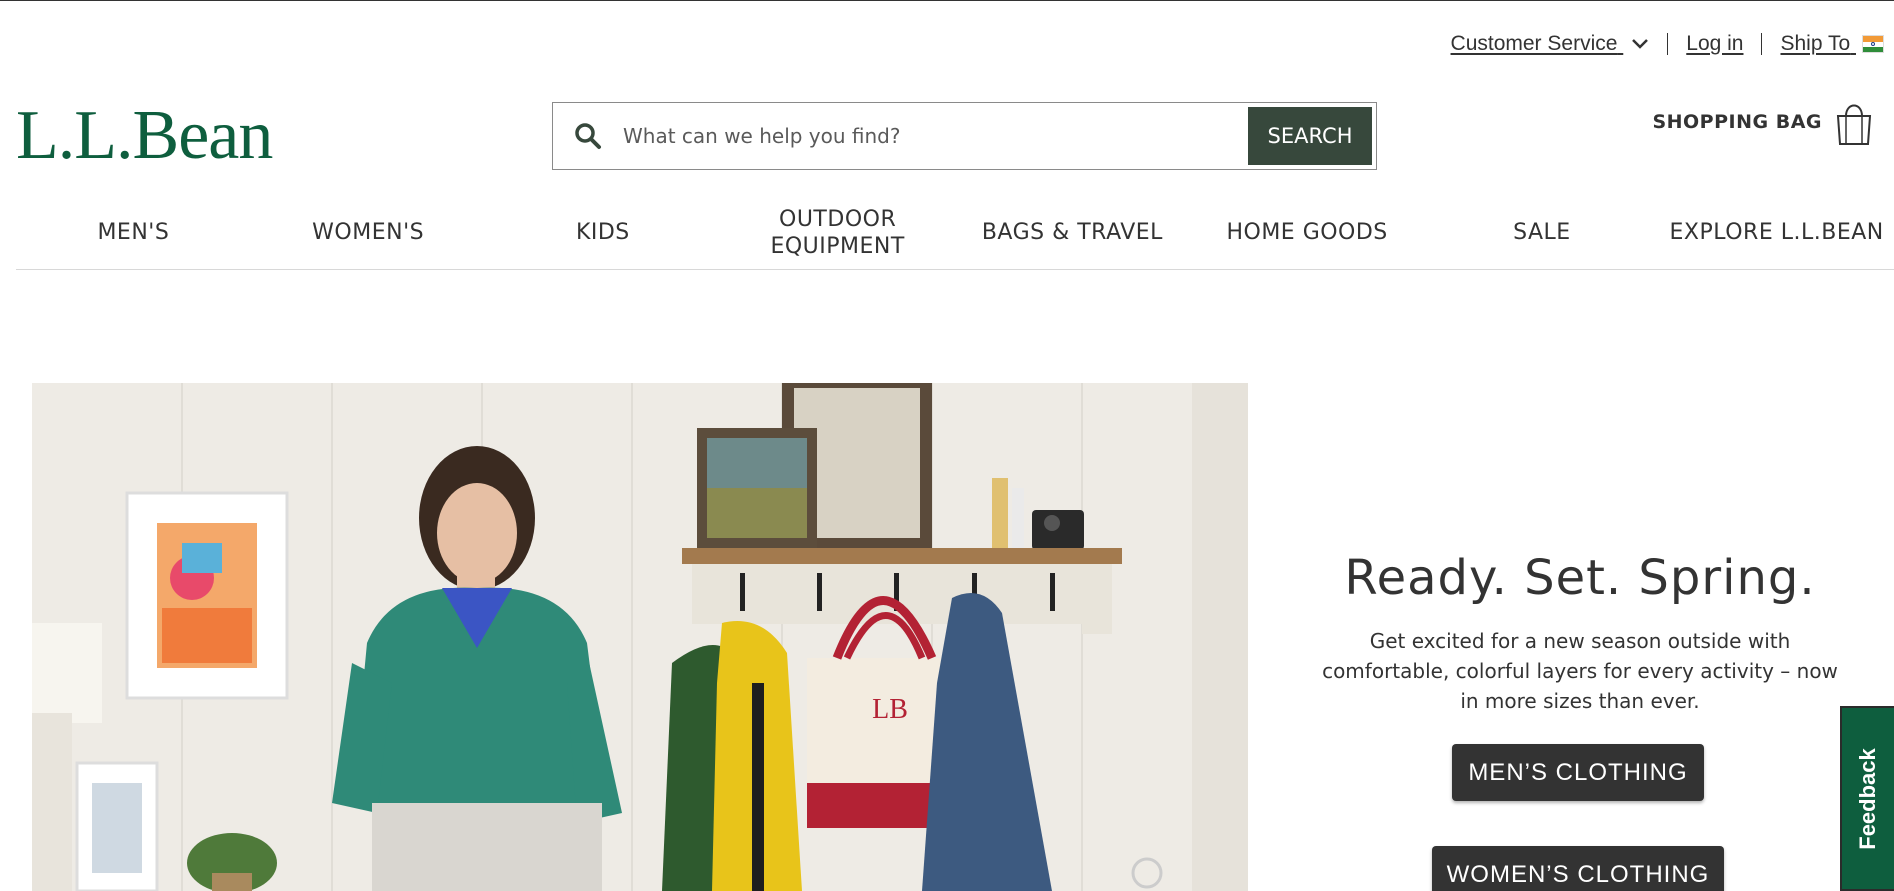  What do you see at coordinates (1578, 868) in the screenshot?
I see `womens-clothing-button: WOMEN’S CLOTHING` at bounding box center [1578, 868].